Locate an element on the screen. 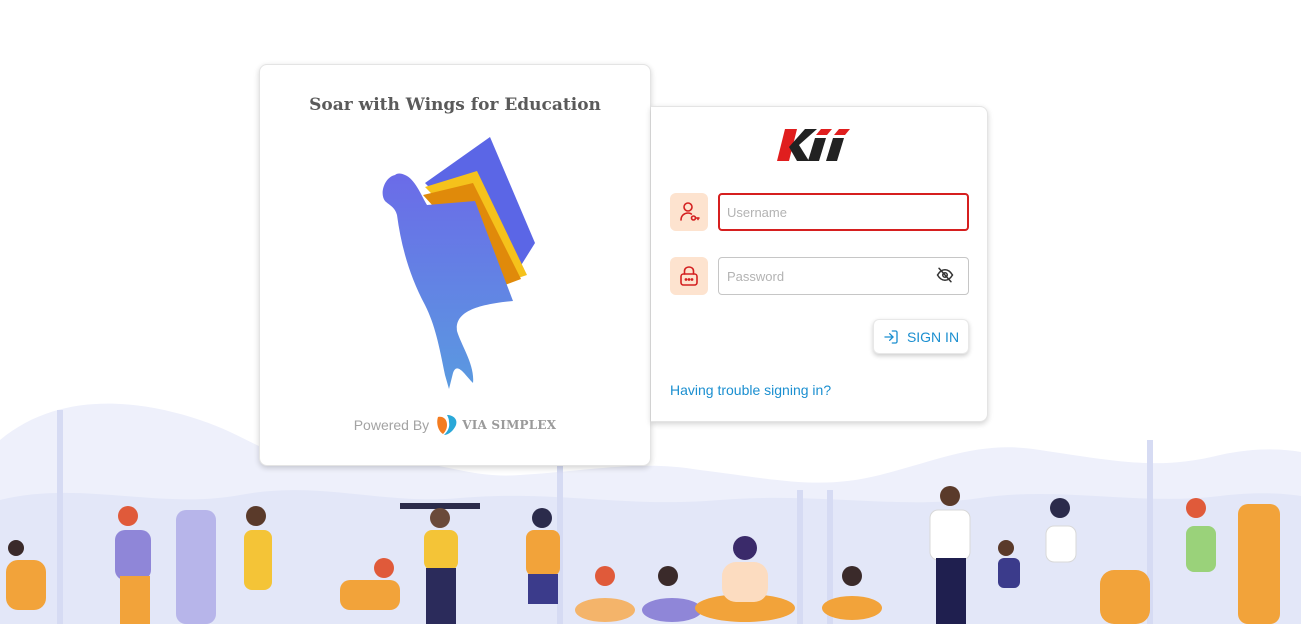 The image size is (1301, 624). powered-by: Powered By VIA SIMPLEX is located at coordinates (455, 425).